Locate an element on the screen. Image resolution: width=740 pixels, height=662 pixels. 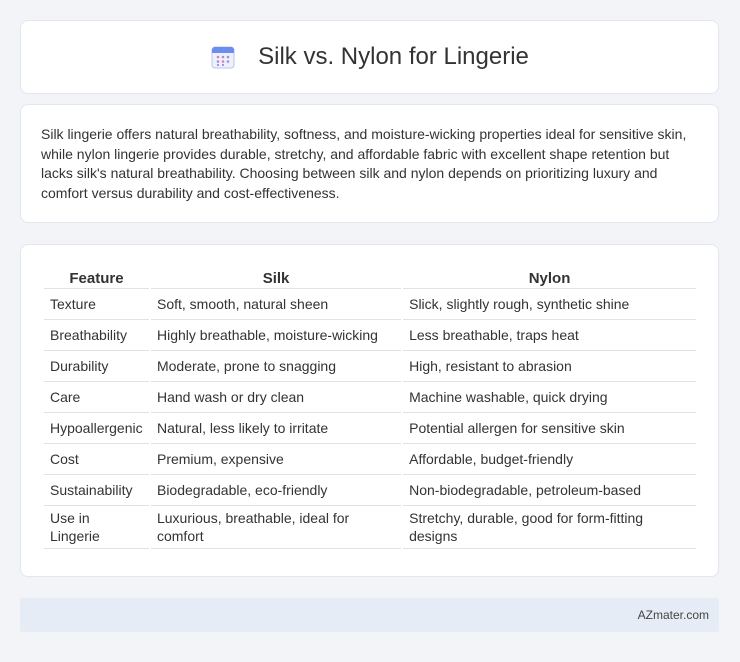
cell-silk: Premium, expensive is located at coordinates (276, 459).